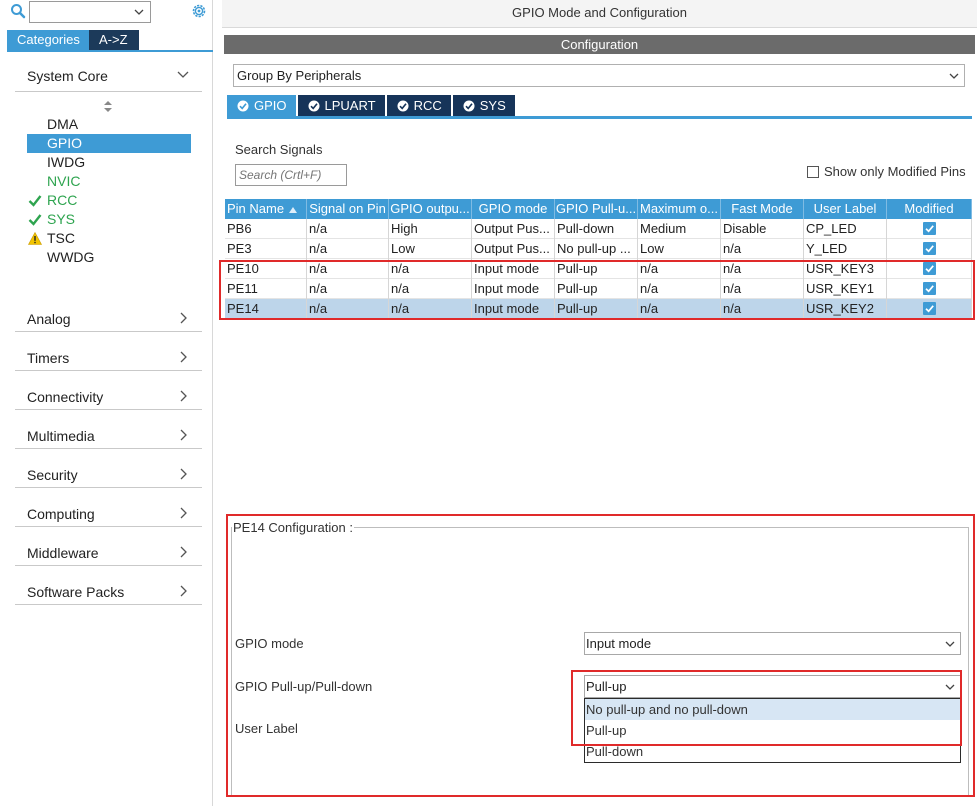  I want to click on cell-gpio-output: Low, so click(430, 249).